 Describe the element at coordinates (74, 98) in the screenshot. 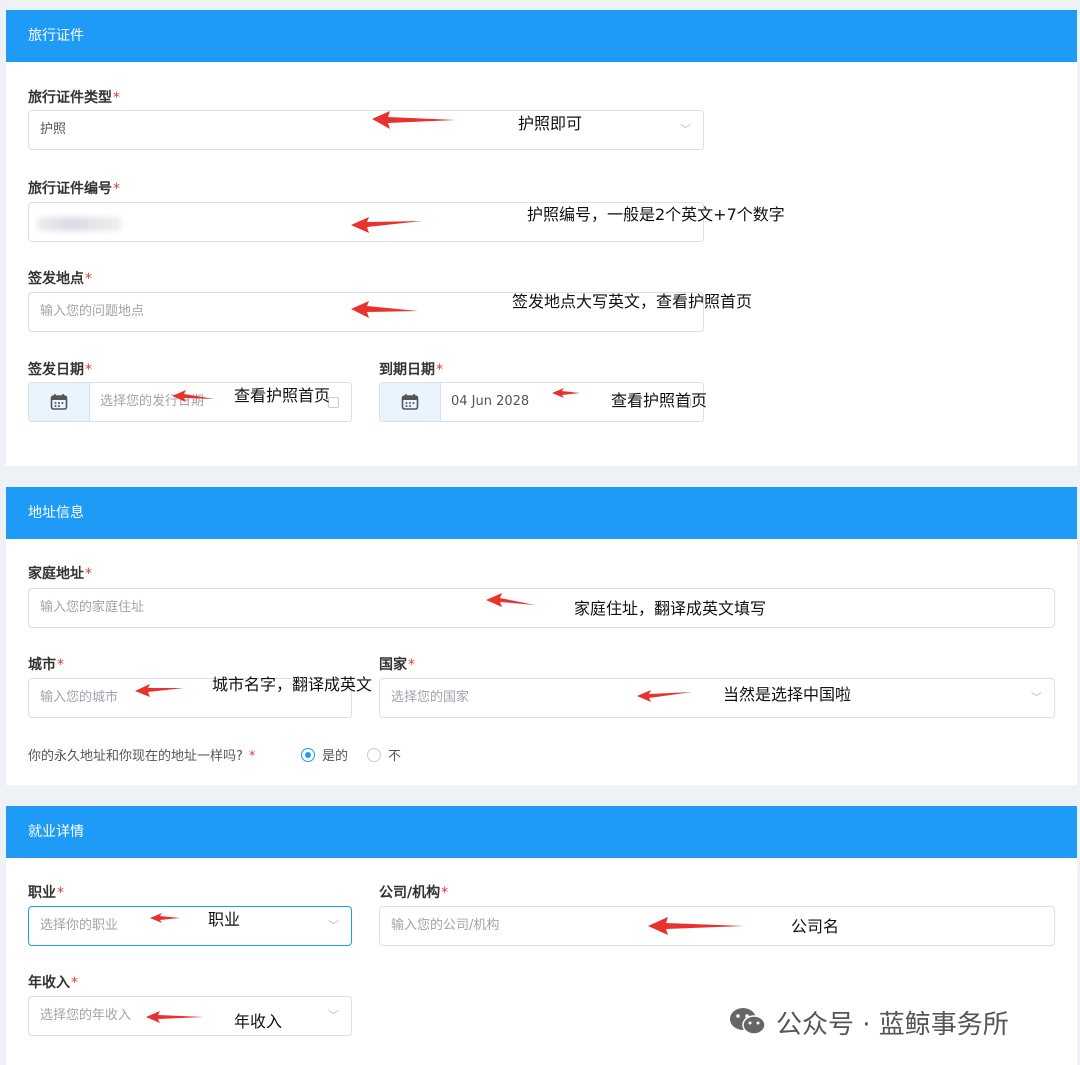

I see `doc-type-label: 旅行证件类型*` at that location.